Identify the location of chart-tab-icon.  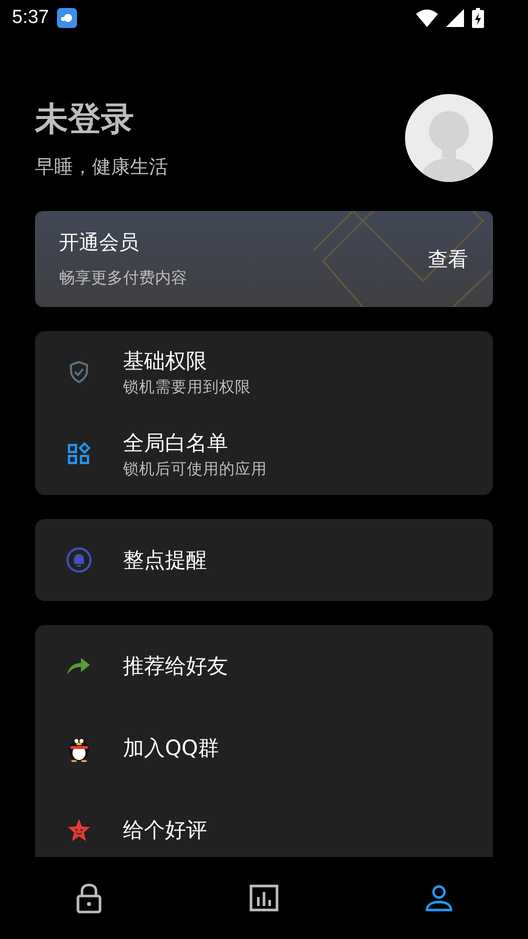
(264, 898).